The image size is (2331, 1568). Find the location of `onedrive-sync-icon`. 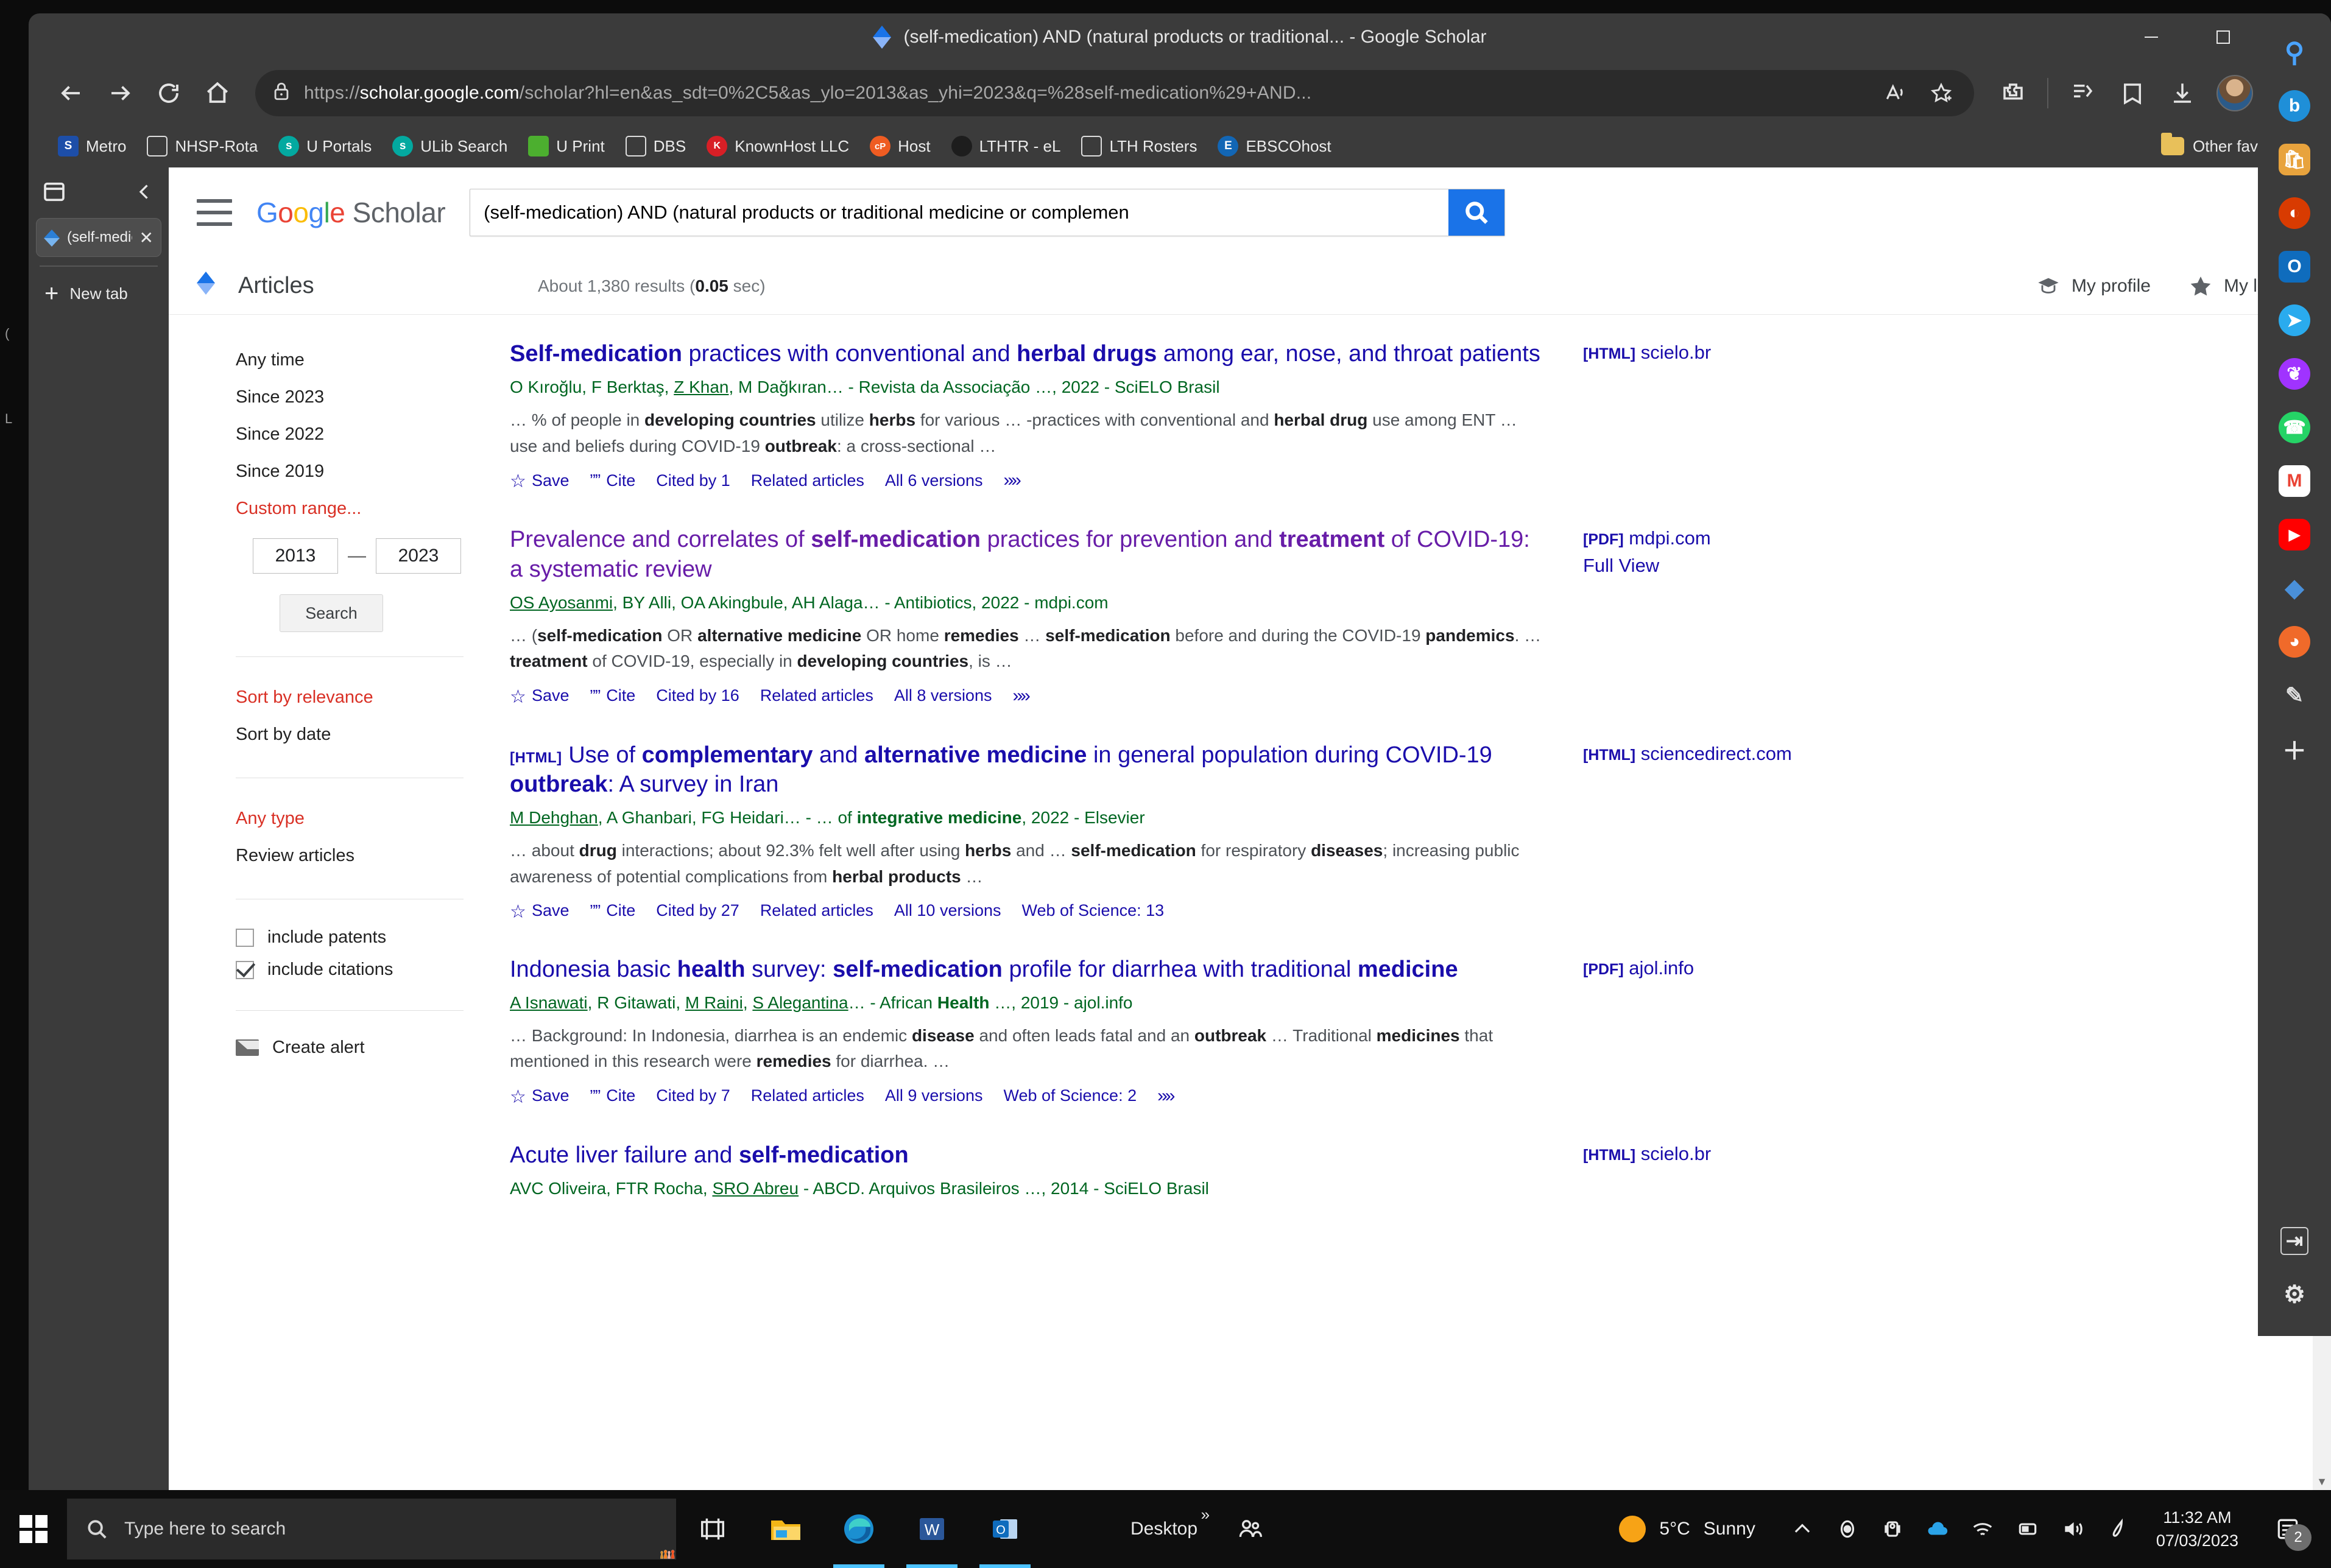

onedrive-sync-icon is located at coordinates (1847, 1529).